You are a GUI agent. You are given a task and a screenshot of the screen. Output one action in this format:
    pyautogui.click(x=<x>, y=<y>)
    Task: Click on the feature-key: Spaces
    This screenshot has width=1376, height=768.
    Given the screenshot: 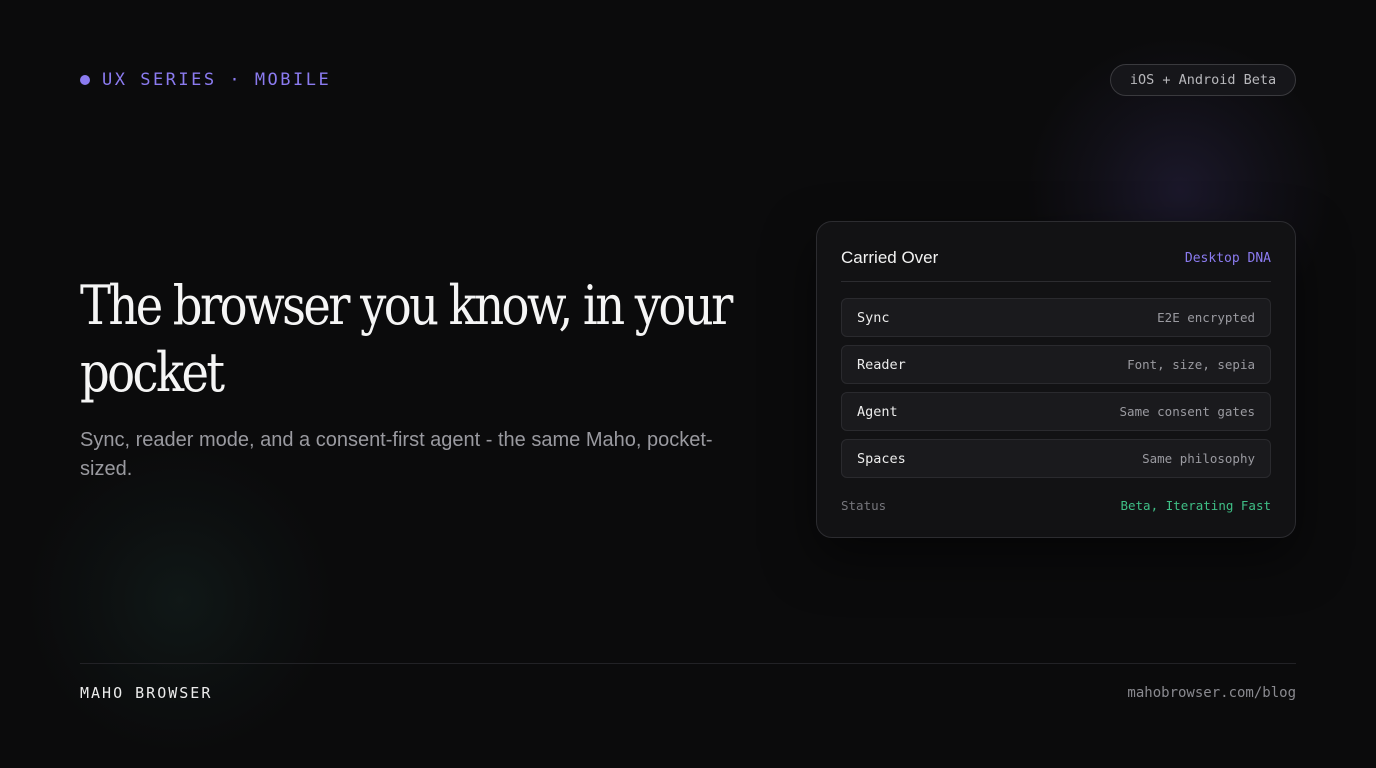 What is the action you would take?
    pyautogui.click(x=881, y=458)
    